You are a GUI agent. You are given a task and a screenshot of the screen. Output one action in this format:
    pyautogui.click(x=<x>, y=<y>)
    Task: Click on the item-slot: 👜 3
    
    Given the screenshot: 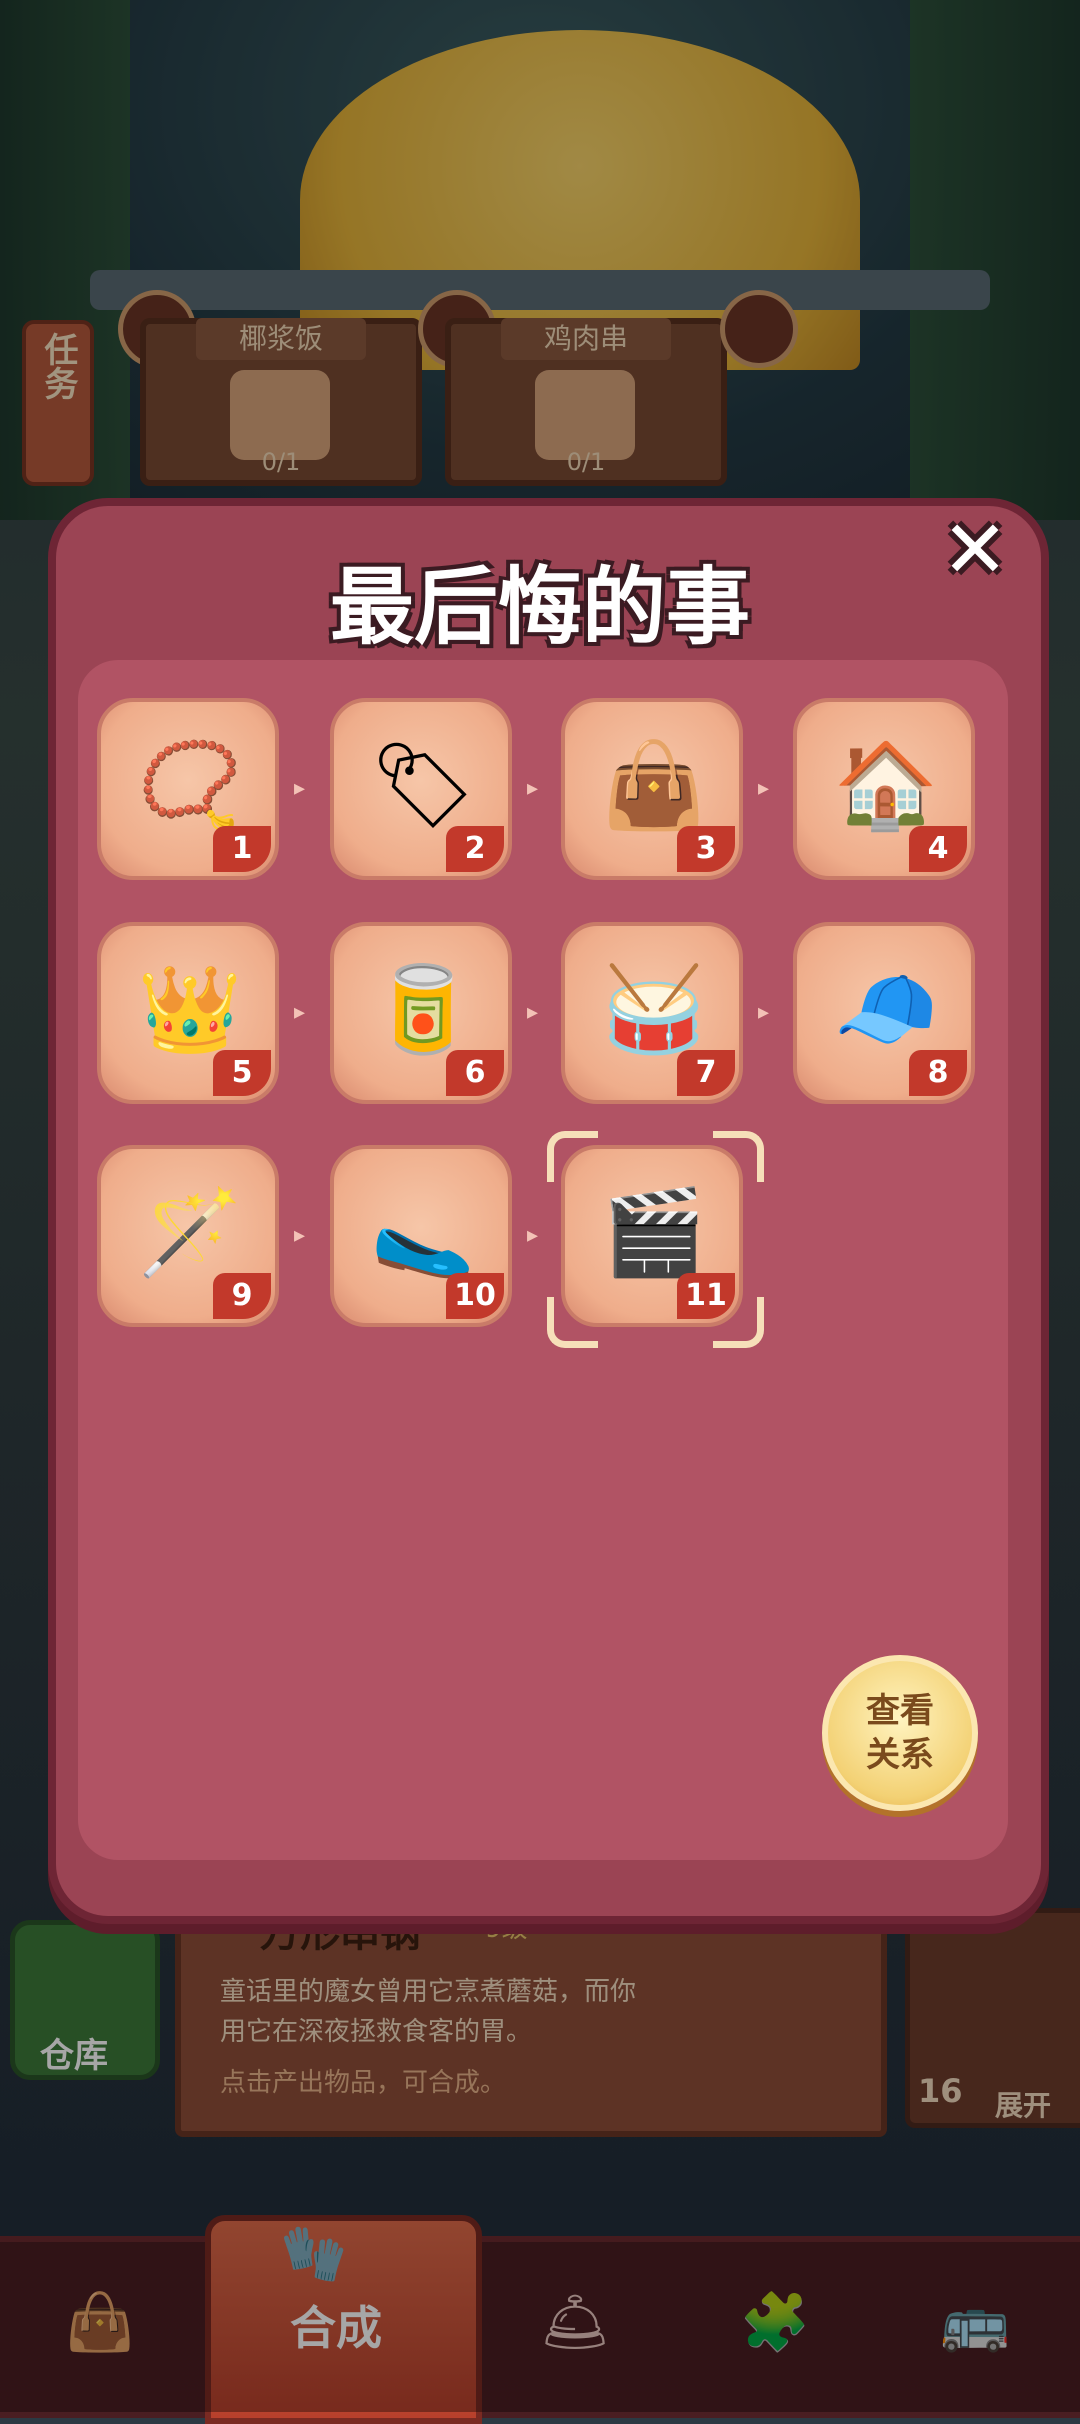 What is the action you would take?
    pyautogui.click(x=652, y=789)
    